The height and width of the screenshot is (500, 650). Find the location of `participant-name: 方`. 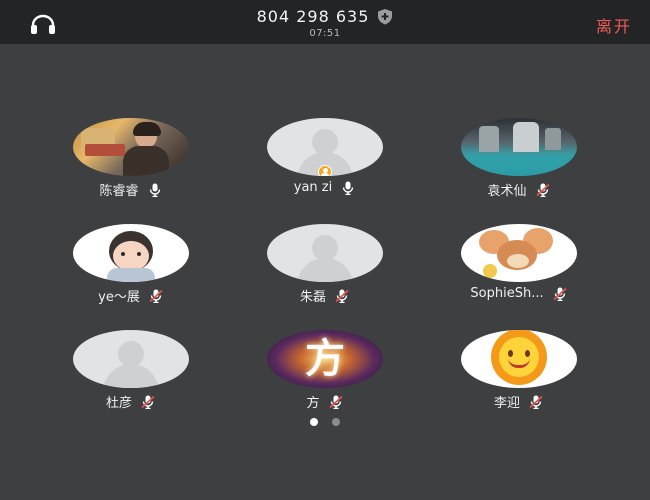

participant-name: 方 is located at coordinates (313, 403).